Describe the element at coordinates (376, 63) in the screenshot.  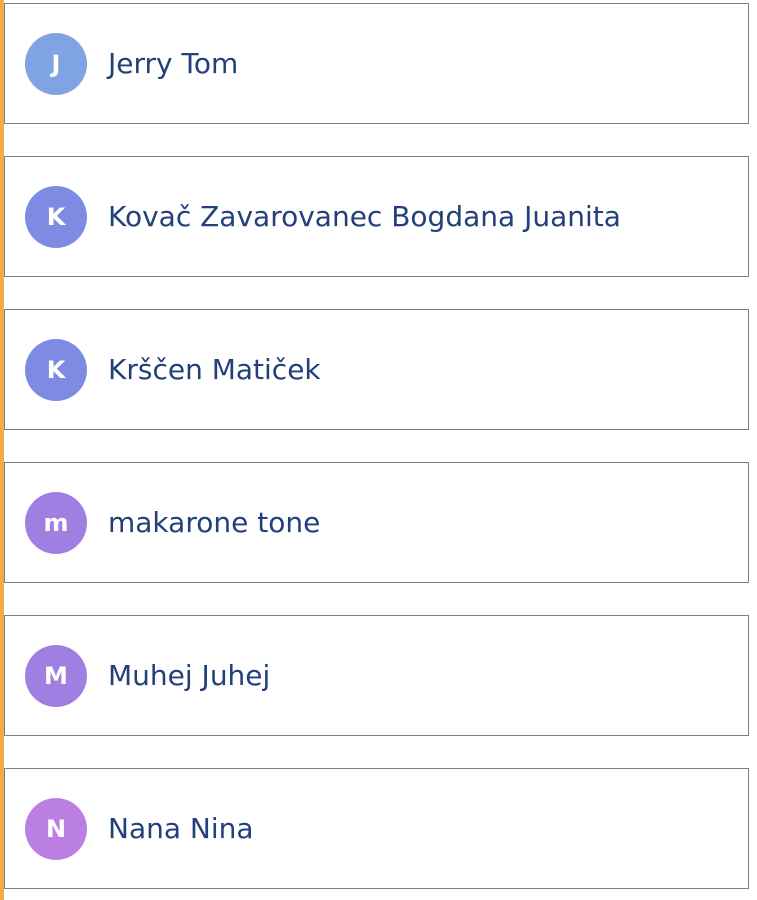
I see `contact-item: J Jerry Tom` at that location.